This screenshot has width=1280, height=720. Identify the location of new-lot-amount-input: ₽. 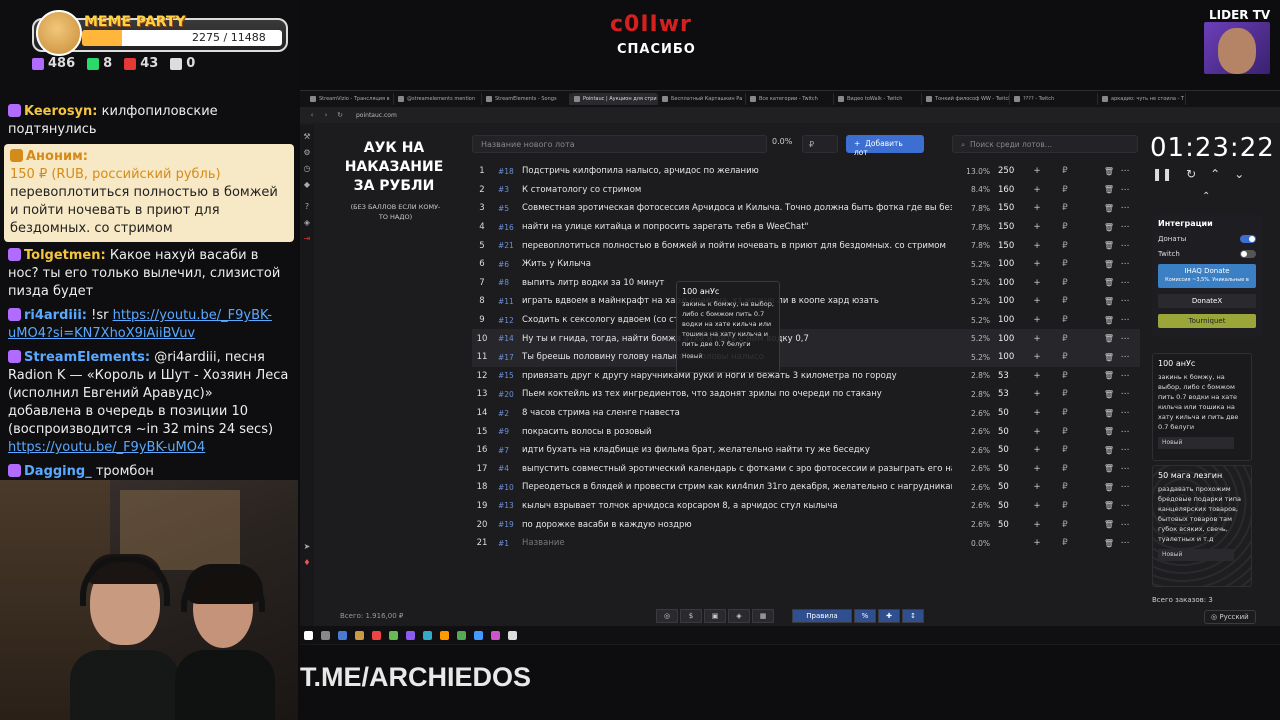
(820, 144).